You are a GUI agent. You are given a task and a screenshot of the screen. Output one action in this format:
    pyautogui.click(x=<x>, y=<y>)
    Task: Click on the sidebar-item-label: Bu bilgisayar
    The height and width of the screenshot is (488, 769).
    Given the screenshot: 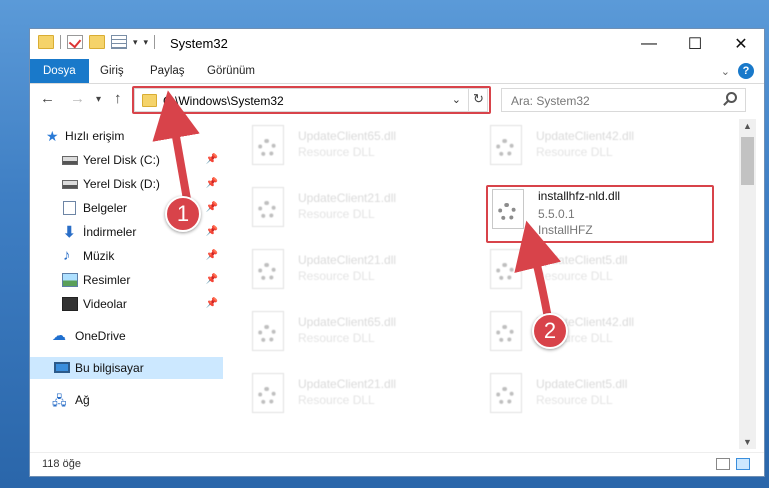 What is the action you would take?
    pyautogui.click(x=109, y=368)
    